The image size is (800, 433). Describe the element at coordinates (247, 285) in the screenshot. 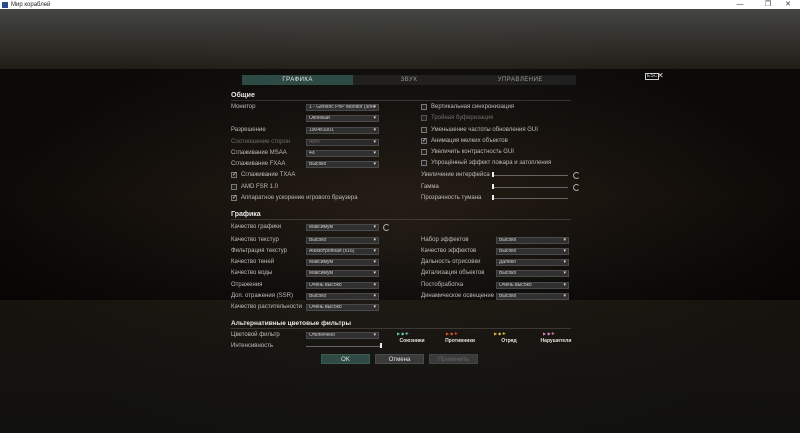

I see `reflections-label: Отражения` at that location.